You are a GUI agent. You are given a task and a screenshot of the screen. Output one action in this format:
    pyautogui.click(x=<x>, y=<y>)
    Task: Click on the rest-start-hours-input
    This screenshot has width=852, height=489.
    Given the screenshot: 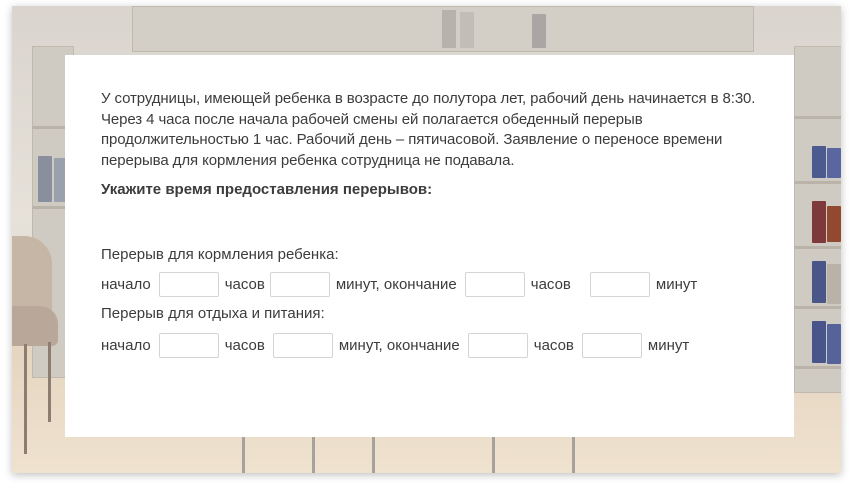 What is the action you would take?
    pyautogui.click(x=188, y=345)
    